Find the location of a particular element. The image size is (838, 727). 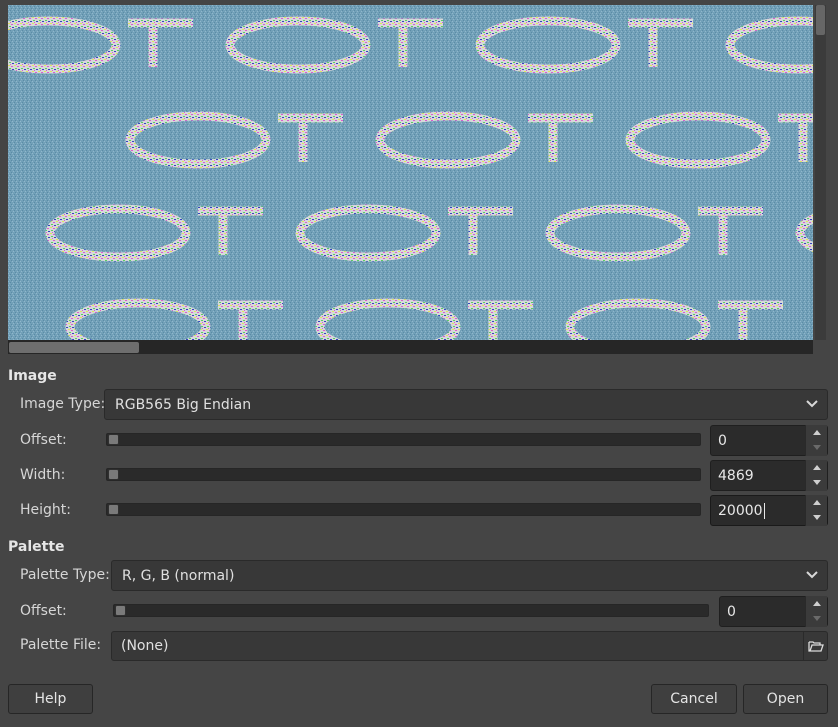

image-width-slider-handle is located at coordinates (113, 474).